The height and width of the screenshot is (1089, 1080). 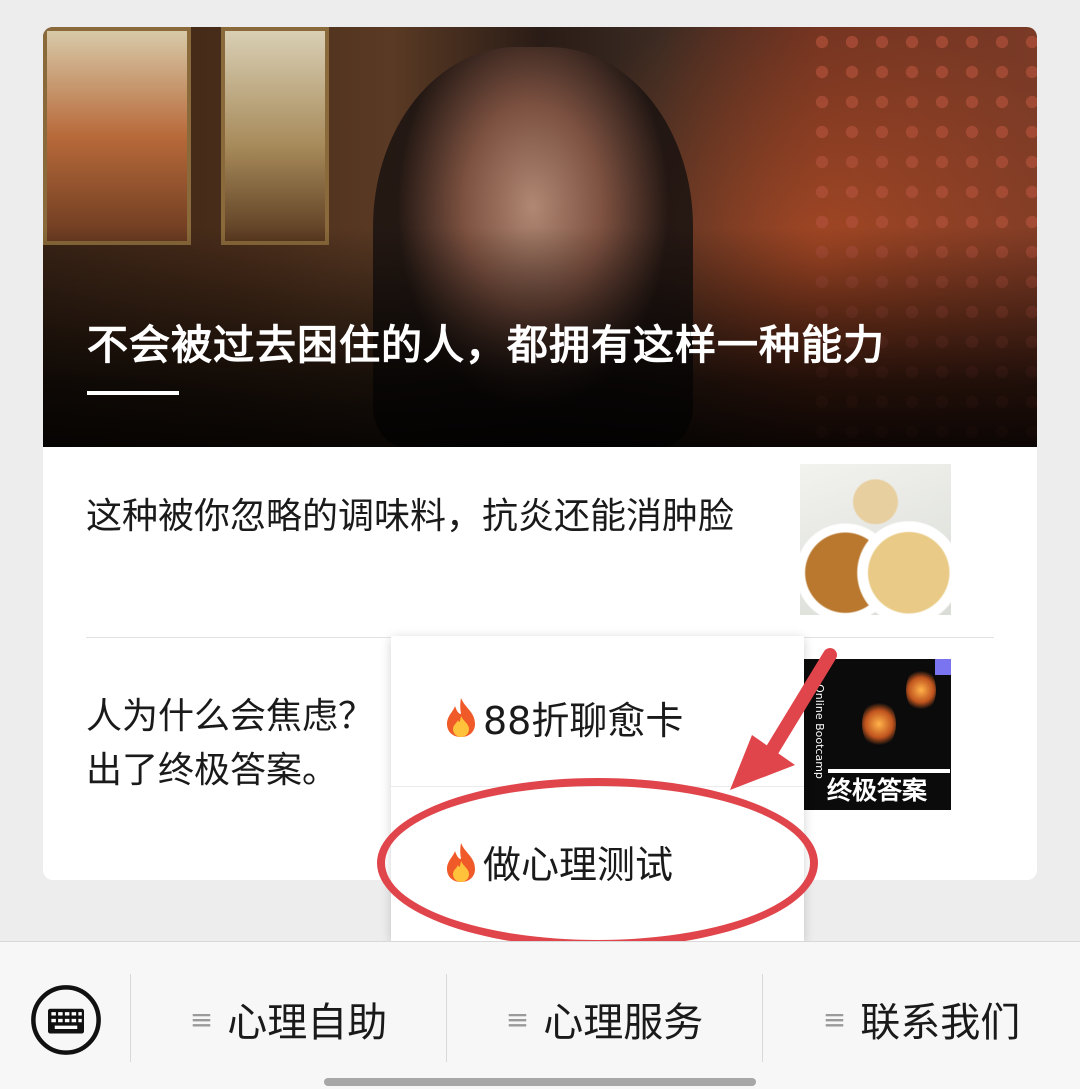 What do you see at coordinates (783, 719) in the screenshot?
I see `highlight-arrow-icon` at bounding box center [783, 719].